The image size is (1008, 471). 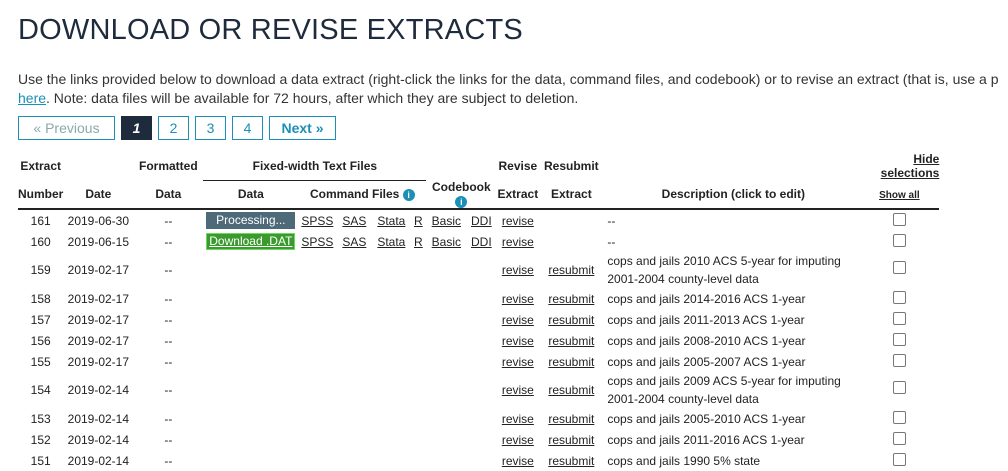 What do you see at coordinates (168, 361) in the screenshot?
I see `formatted-data: --` at bounding box center [168, 361].